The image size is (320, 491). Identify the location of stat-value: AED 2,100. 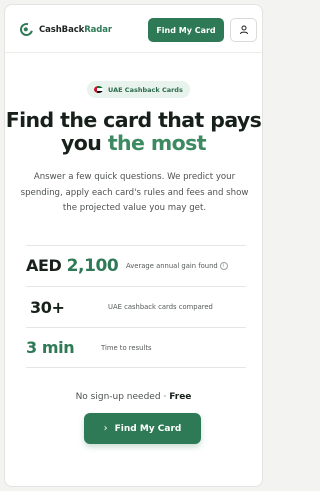
(72, 266).